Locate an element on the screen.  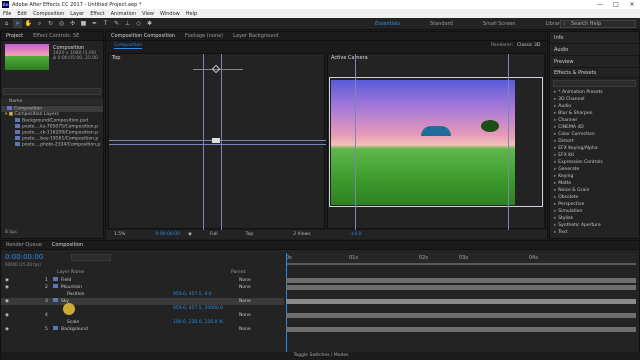
menu-effect: Effect is located at coordinates (97, 14).